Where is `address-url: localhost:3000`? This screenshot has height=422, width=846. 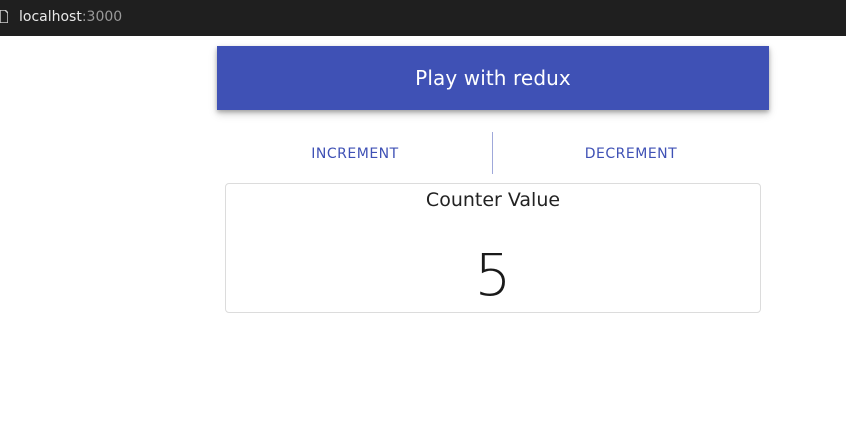
address-url: localhost:3000 is located at coordinates (70, 17).